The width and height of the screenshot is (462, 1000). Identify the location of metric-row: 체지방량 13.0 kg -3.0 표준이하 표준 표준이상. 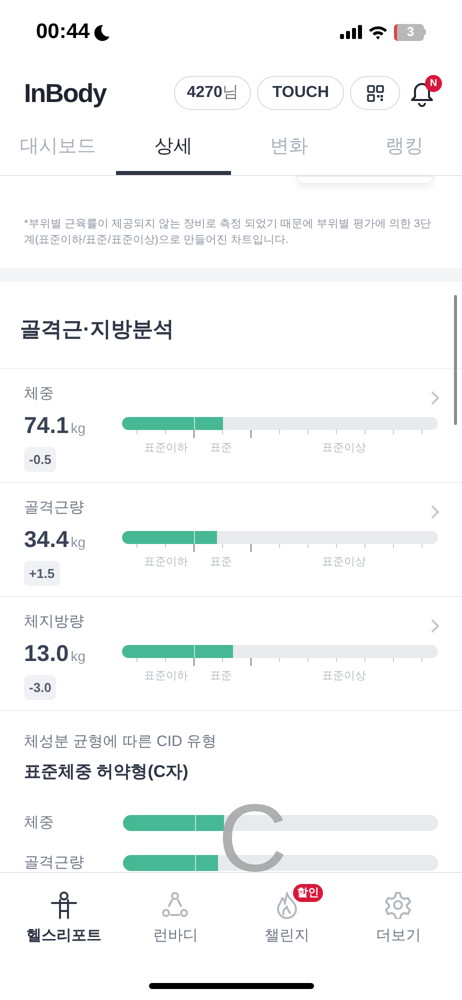
(231, 653).